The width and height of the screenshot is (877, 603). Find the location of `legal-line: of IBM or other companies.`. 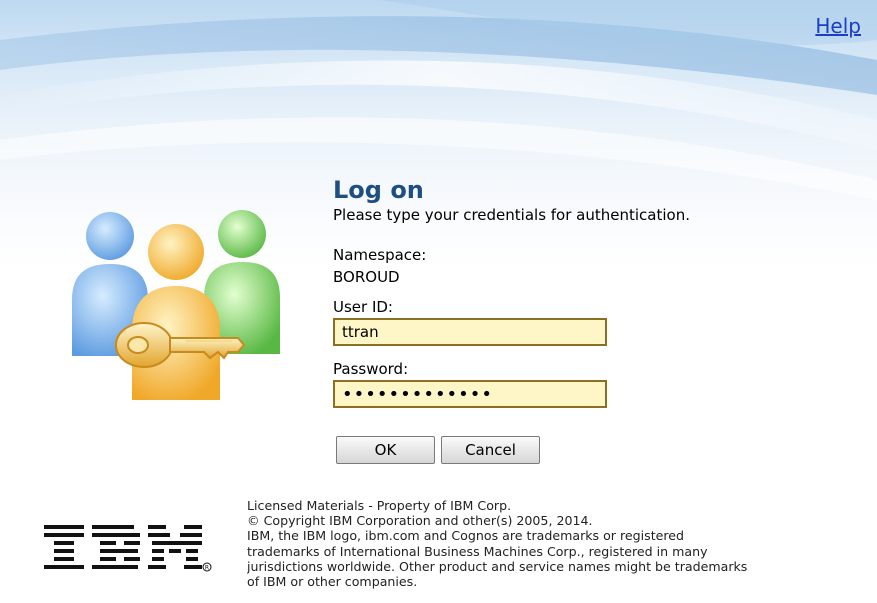

legal-line: of IBM or other companies. is located at coordinates (332, 582).